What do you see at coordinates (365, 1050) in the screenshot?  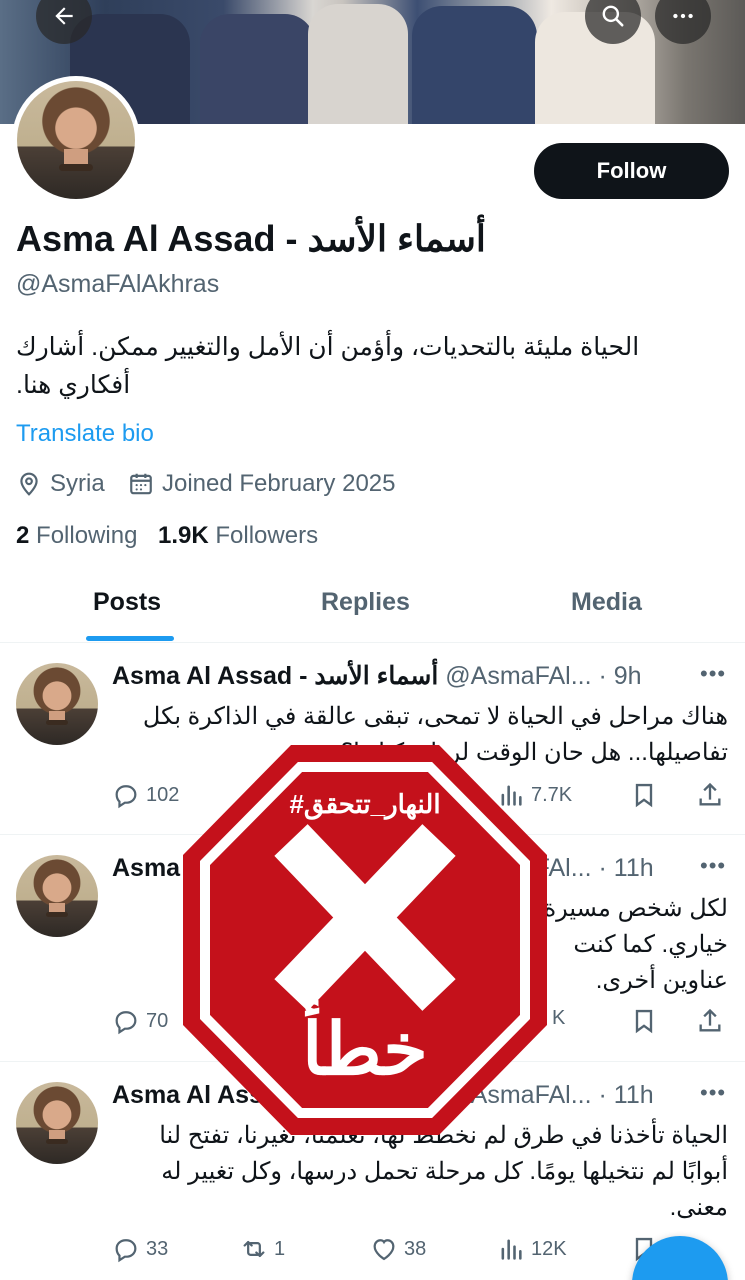 I see `stamp-verdict: خطأ` at bounding box center [365, 1050].